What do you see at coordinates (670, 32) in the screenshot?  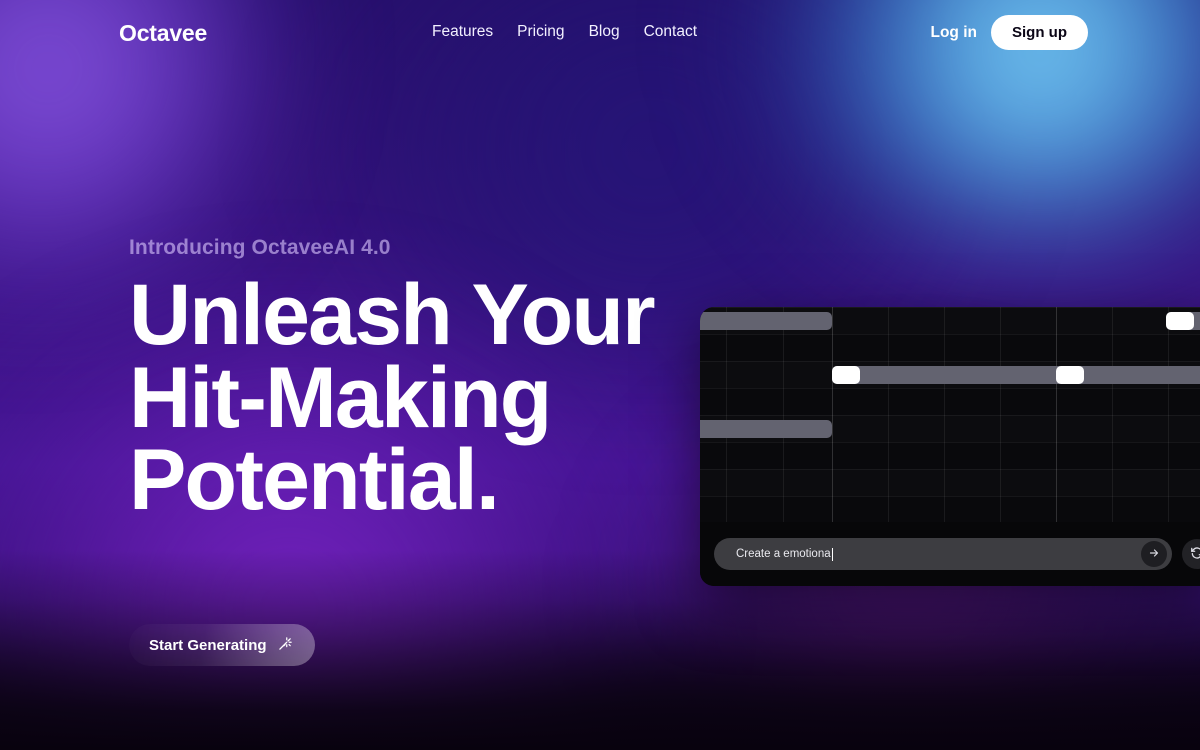 I see `nav-link-contact: Contact` at bounding box center [670, 32].